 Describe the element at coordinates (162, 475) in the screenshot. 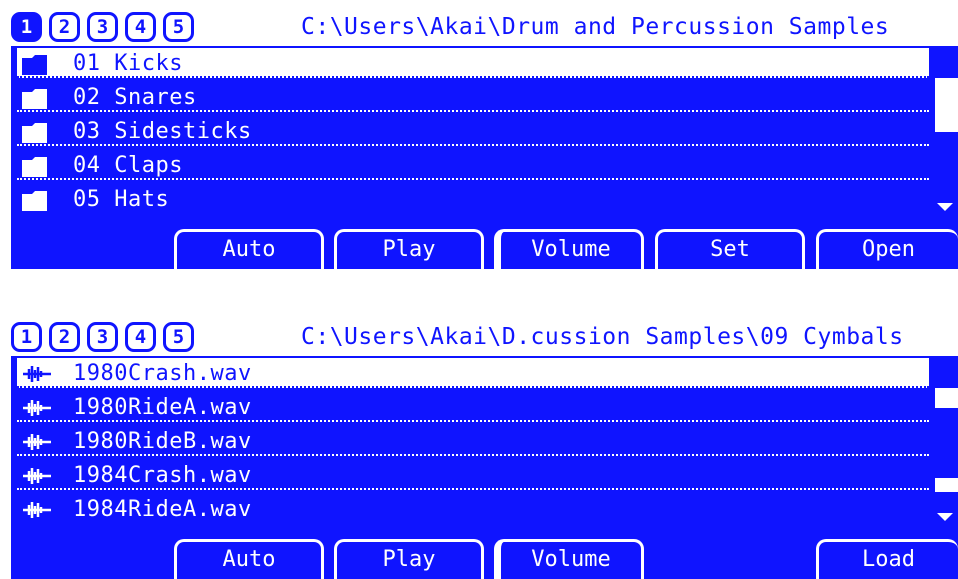

I see `list-item-label: 1984Crash.wav` at that location.